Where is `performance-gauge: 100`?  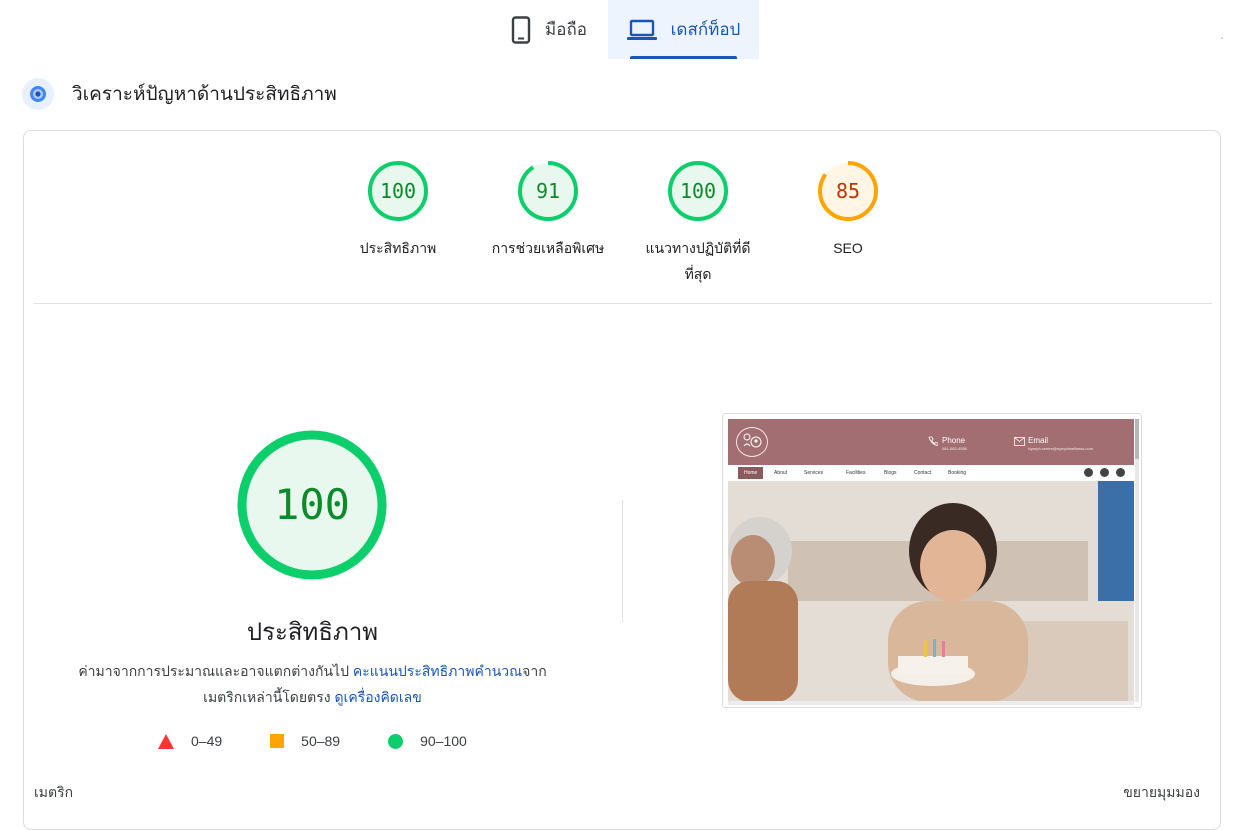 performance-gauge: 100 is located at coordinates (312, 505).